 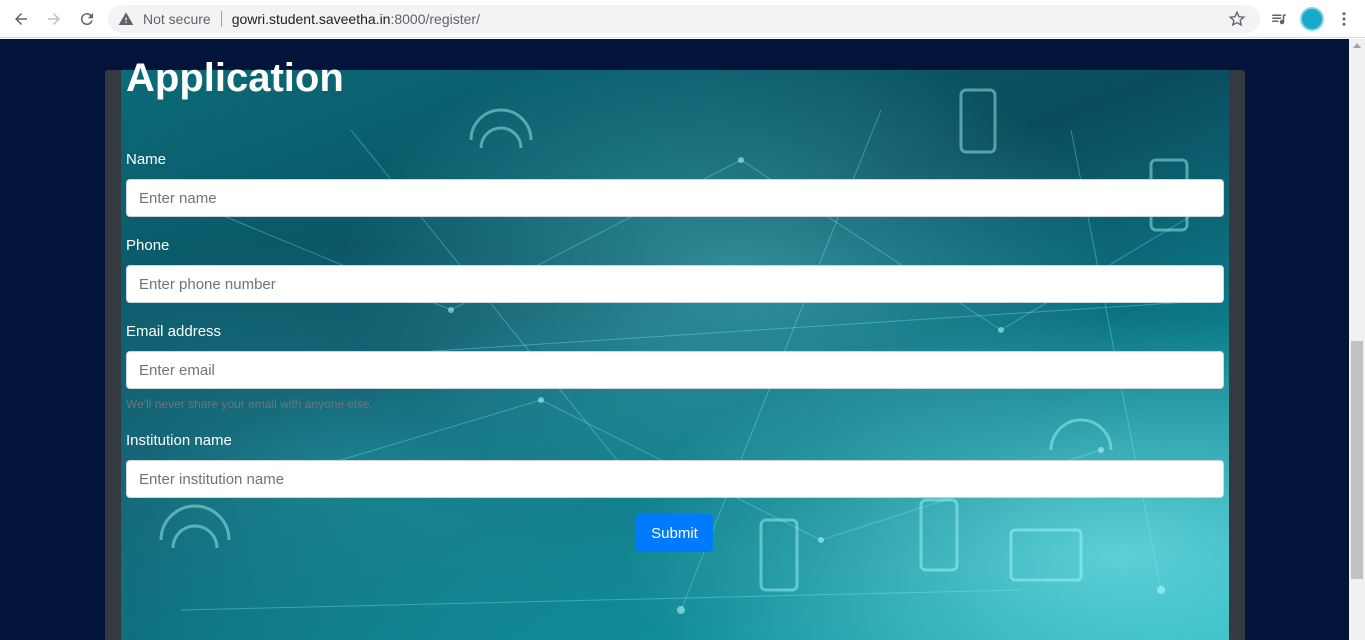 I want to click on back-icon, so click(x=21, y=19).